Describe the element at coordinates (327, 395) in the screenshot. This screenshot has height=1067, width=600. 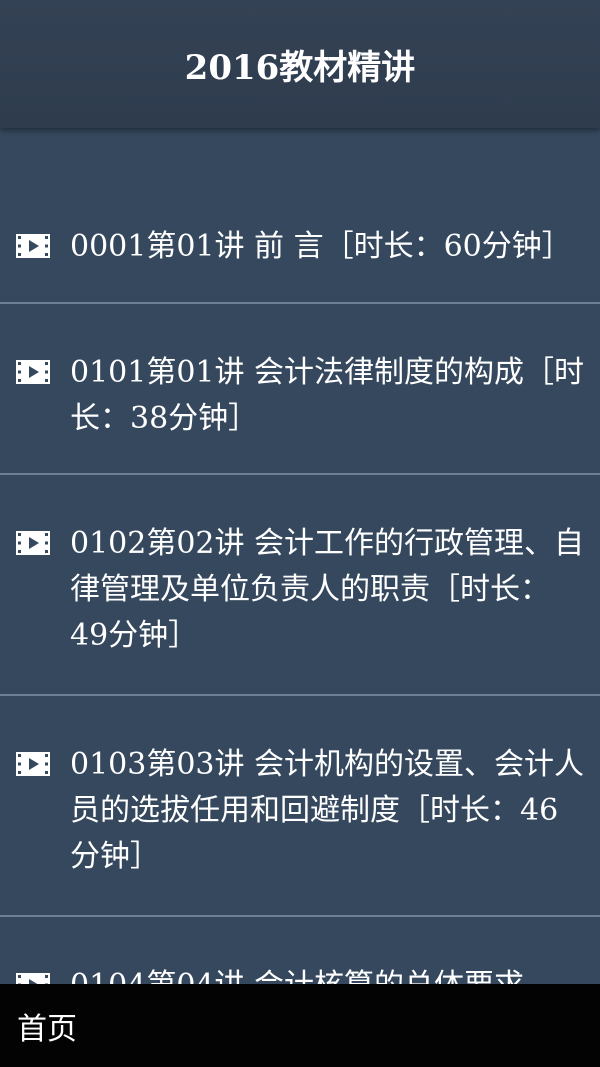
I see `lecture-title: 0101第01讲 会计法律制度的构成［时长：38分钟］` at that location.